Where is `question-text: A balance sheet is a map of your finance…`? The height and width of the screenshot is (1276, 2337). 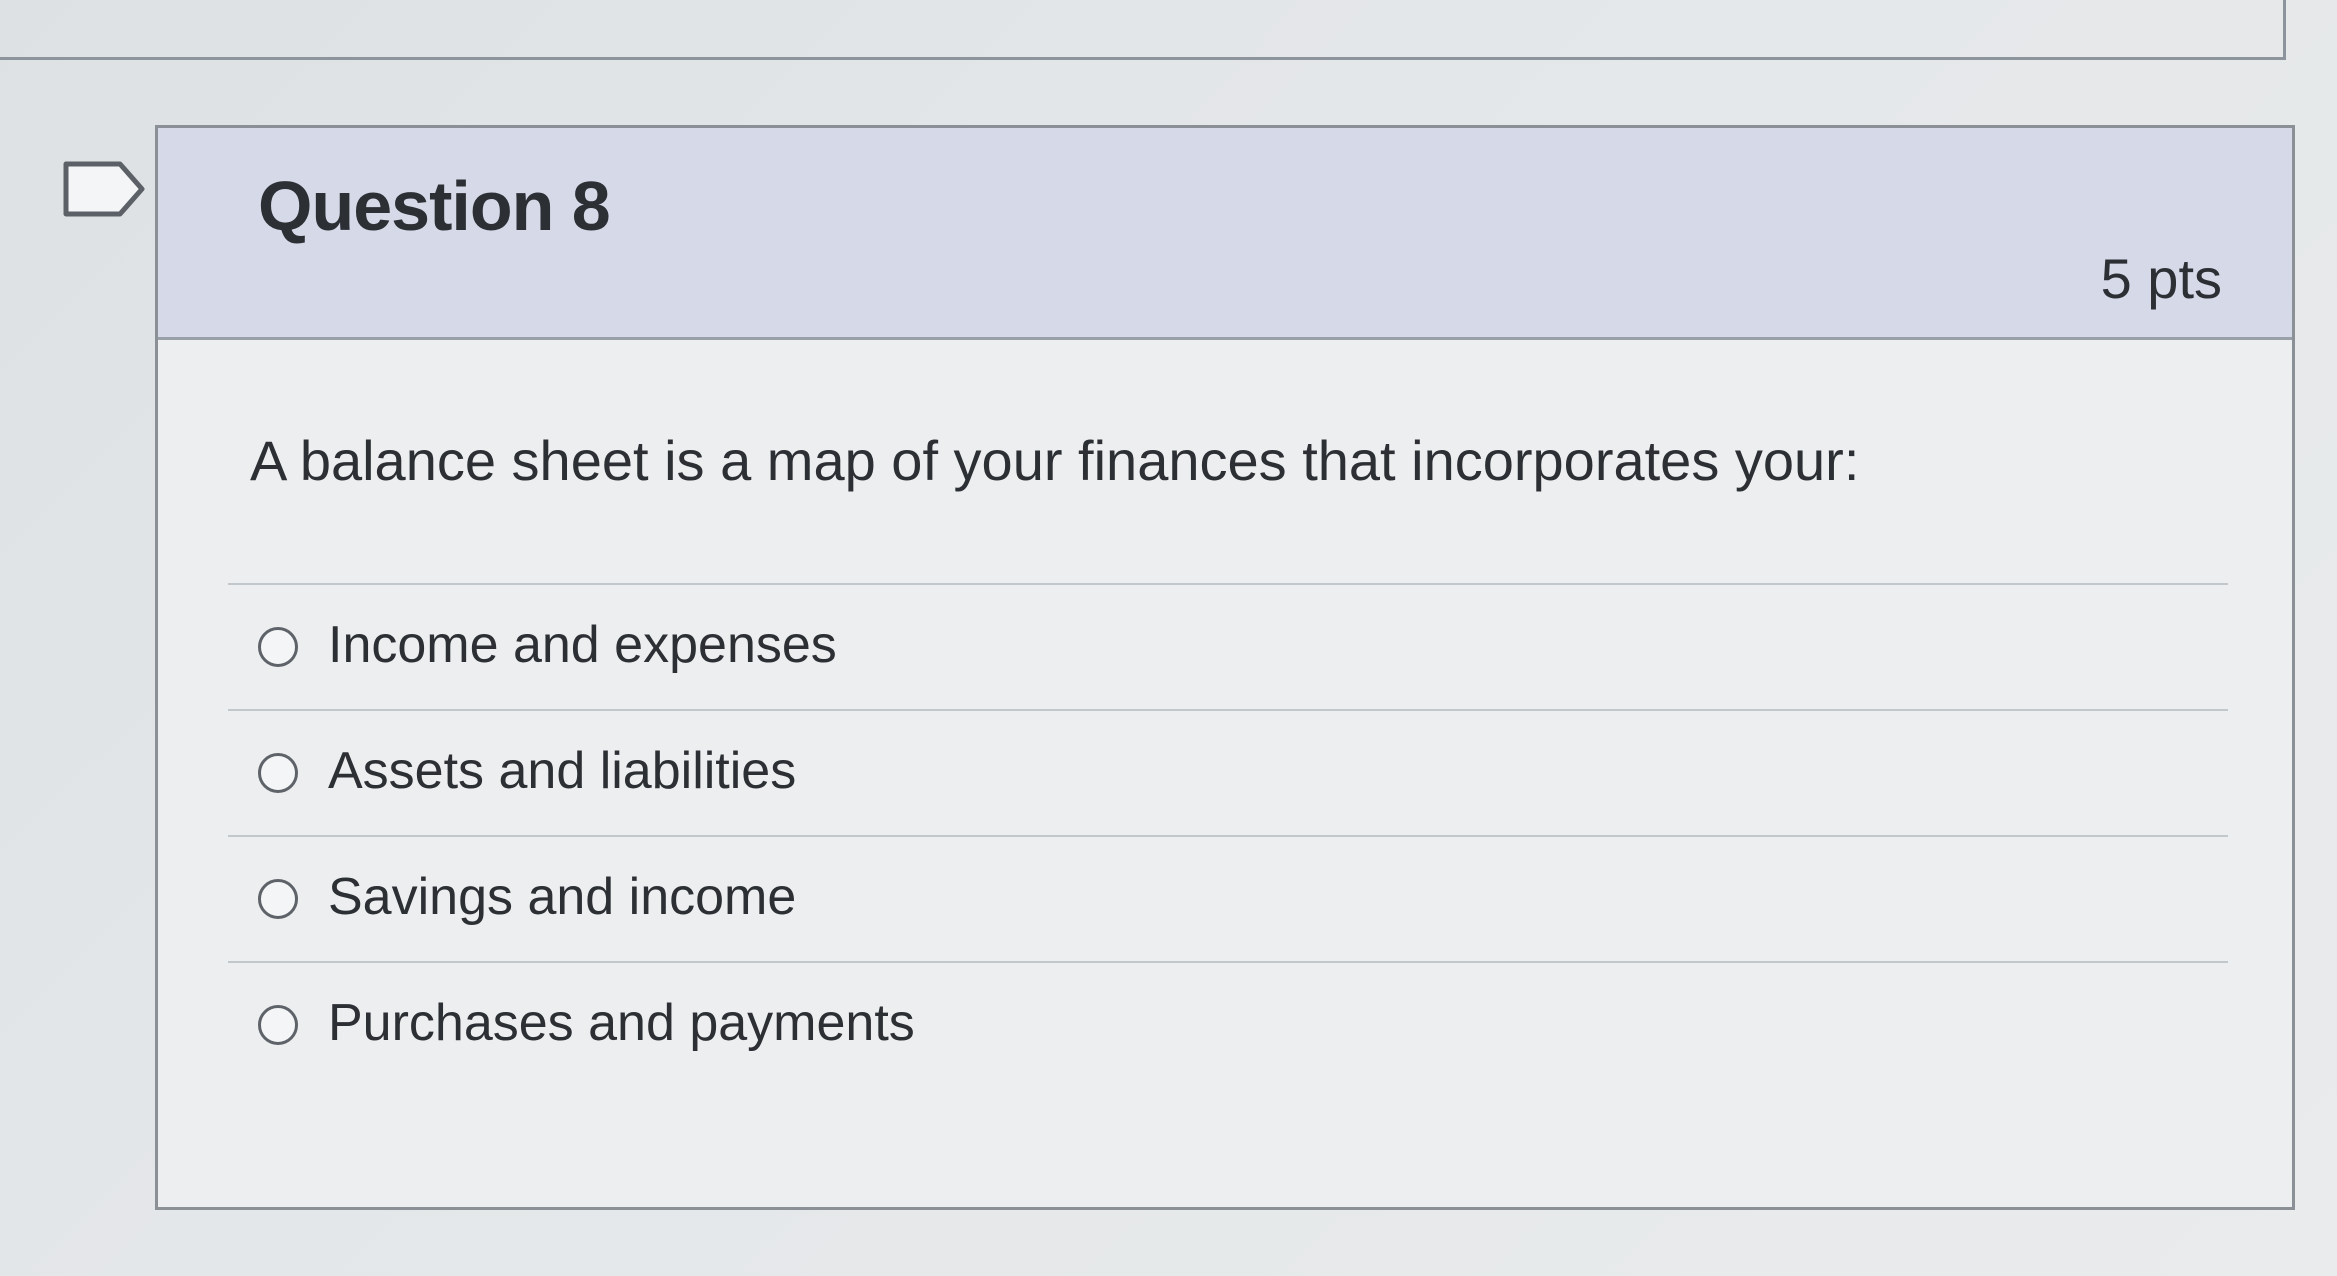
question-text: A balance sheet is a map of your finance… is located at coordinates (1055, 460).